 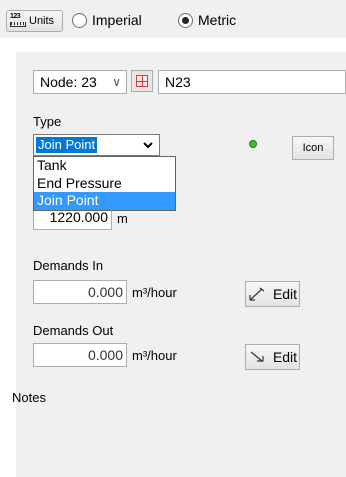 I want to click on node-selector-value: Node: 23, so click(x=68, y=82).